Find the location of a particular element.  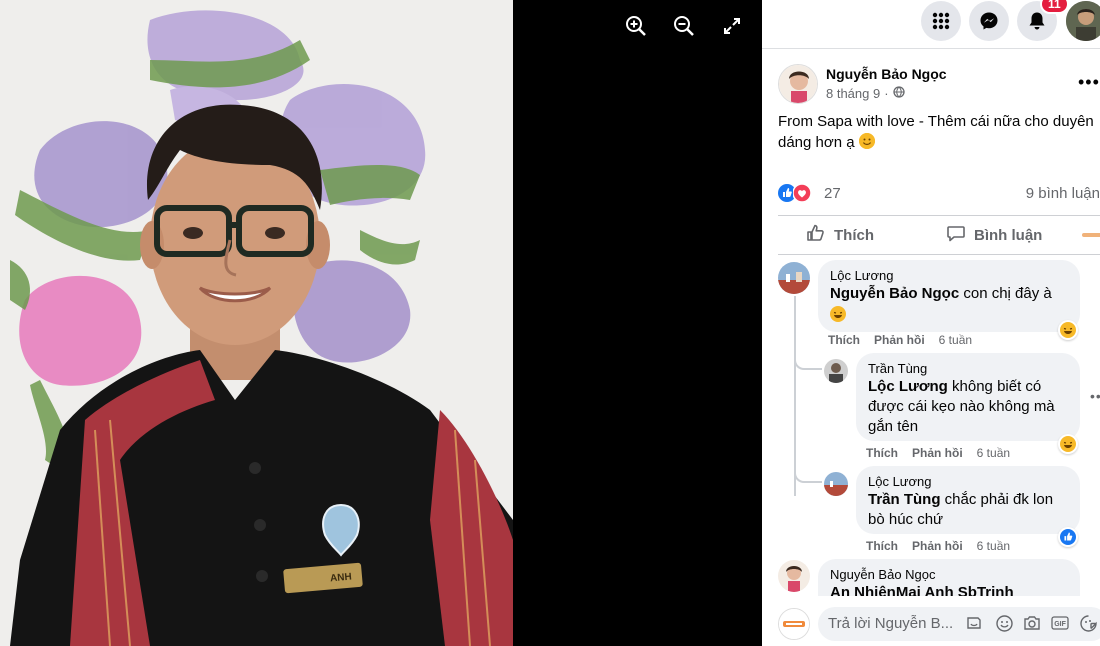

comment-body: con chị đây à is located at coordinates (1005, 293).